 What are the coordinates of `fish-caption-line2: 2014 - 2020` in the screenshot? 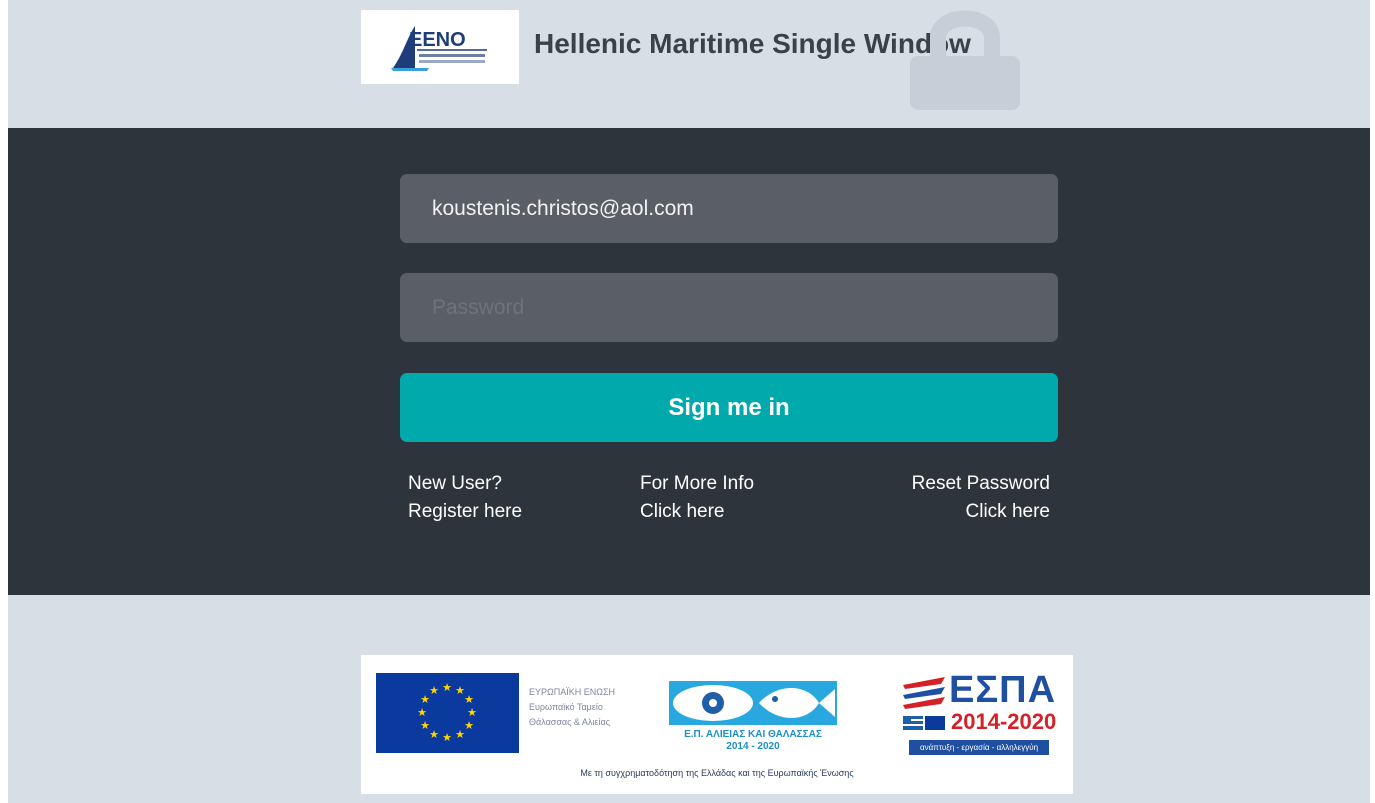 It's located at (753, 746).